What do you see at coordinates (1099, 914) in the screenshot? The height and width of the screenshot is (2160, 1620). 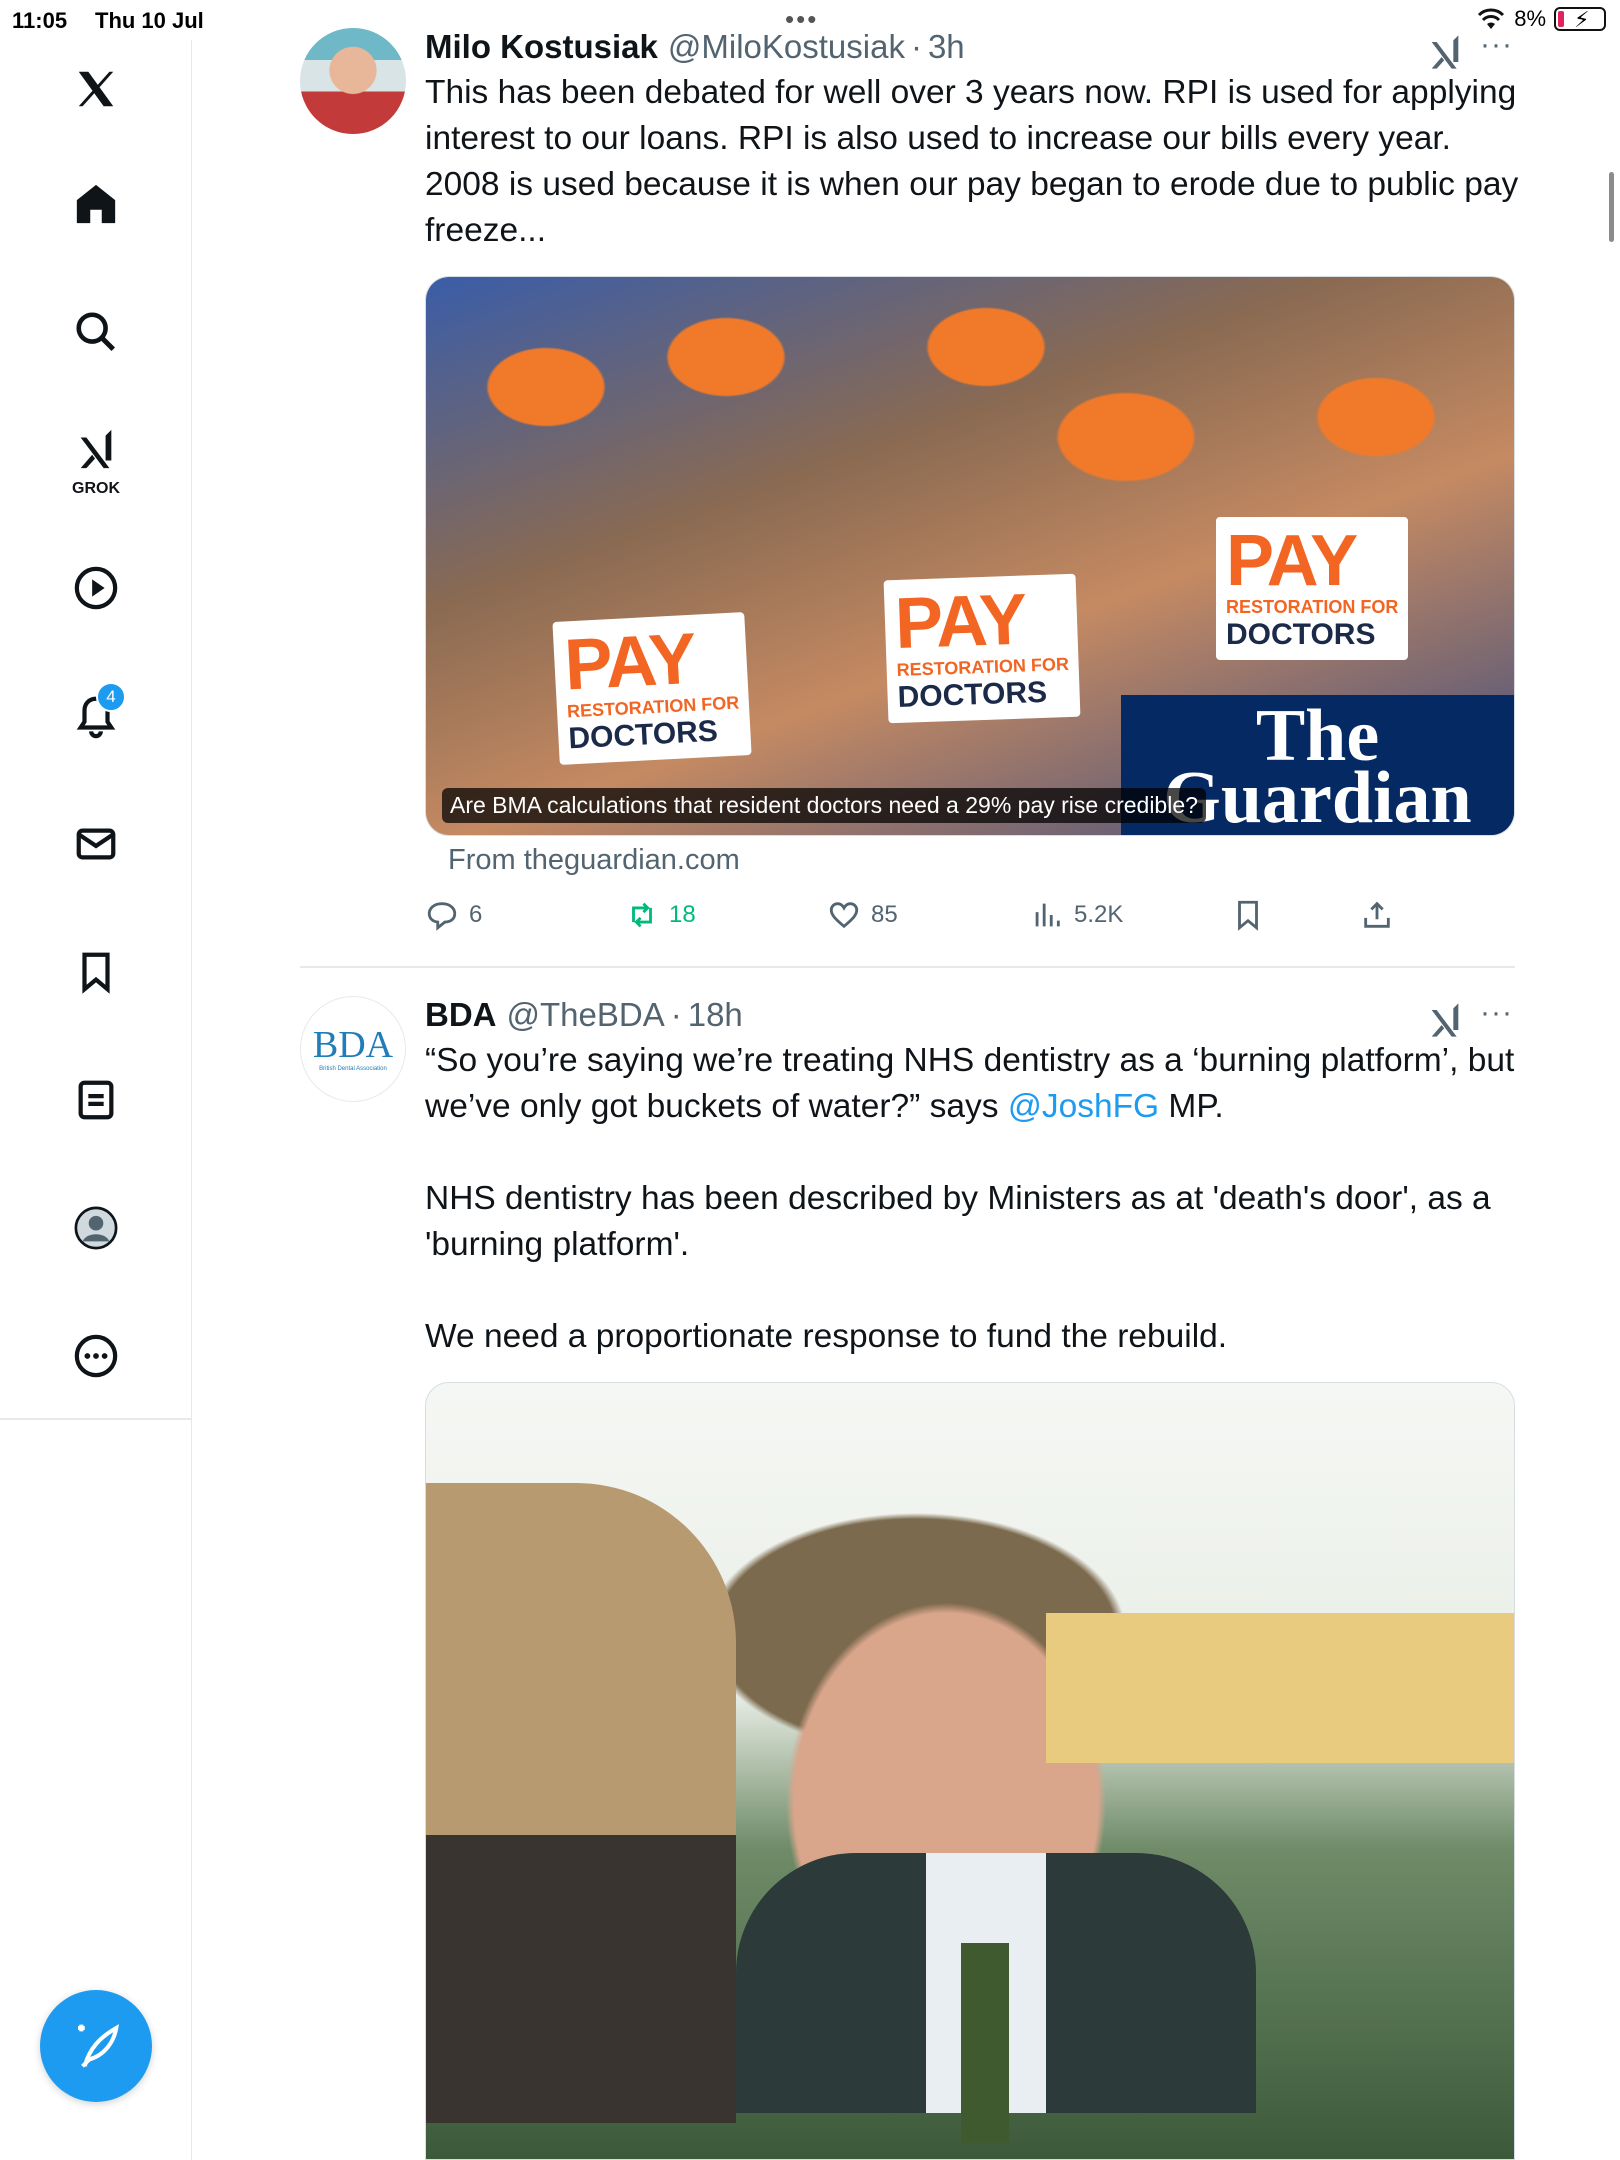 I see `views-count: 5.2K` at bounding box center [1099, 914].